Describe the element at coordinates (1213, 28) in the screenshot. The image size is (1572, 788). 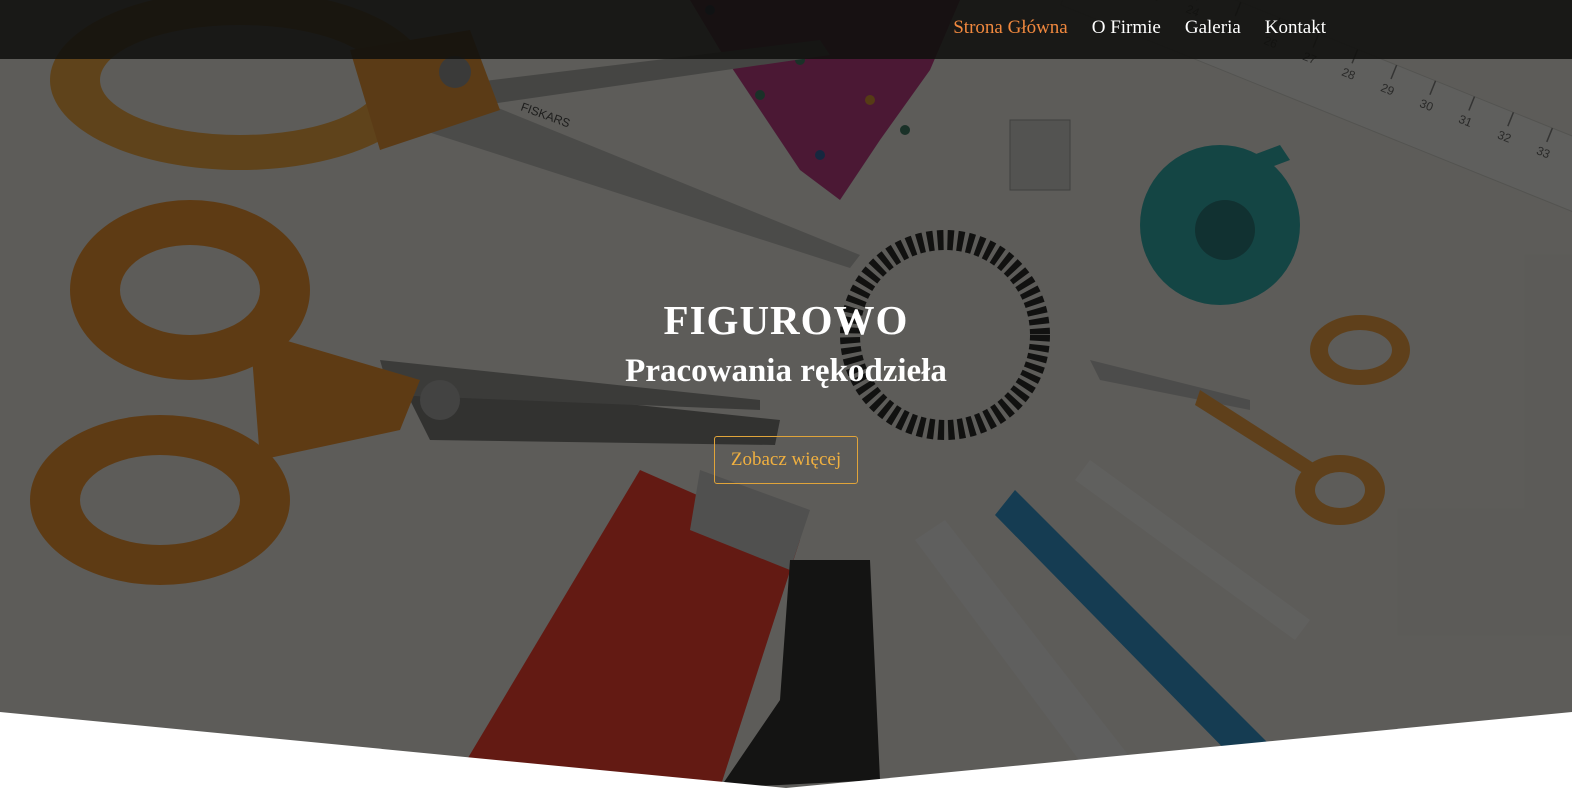
I see `nav-item-galeria: Galeria` at that location.